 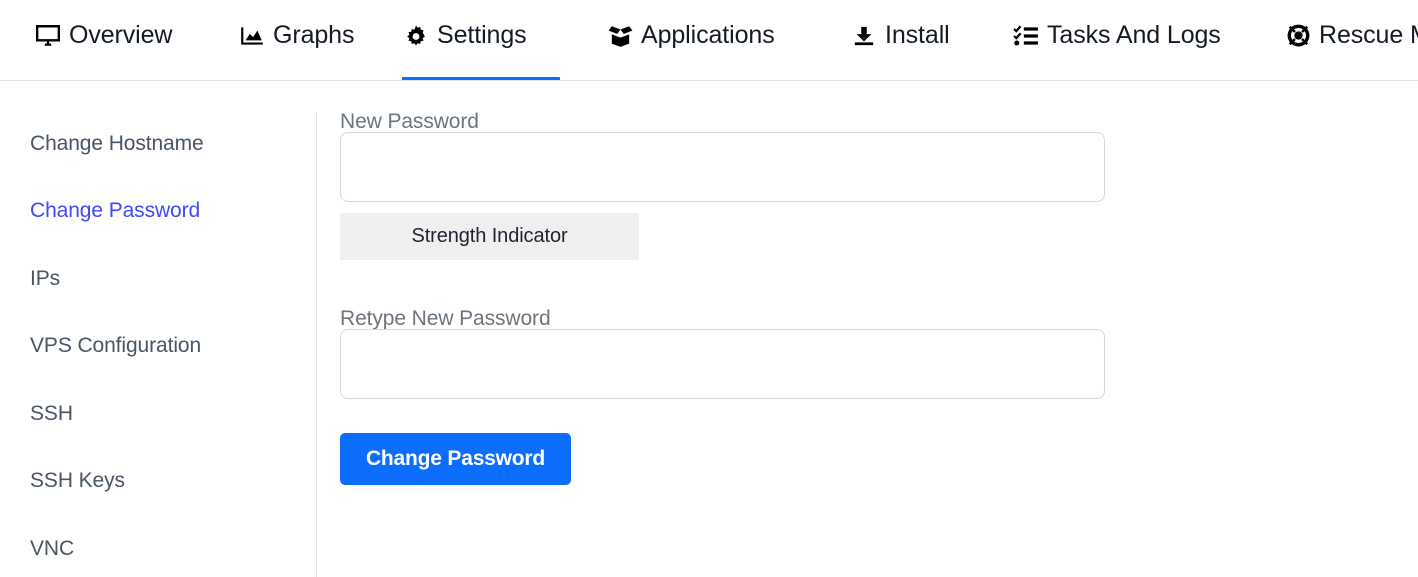 I want to click on nav-item-overview: Overview, so click(x=103, y=49).